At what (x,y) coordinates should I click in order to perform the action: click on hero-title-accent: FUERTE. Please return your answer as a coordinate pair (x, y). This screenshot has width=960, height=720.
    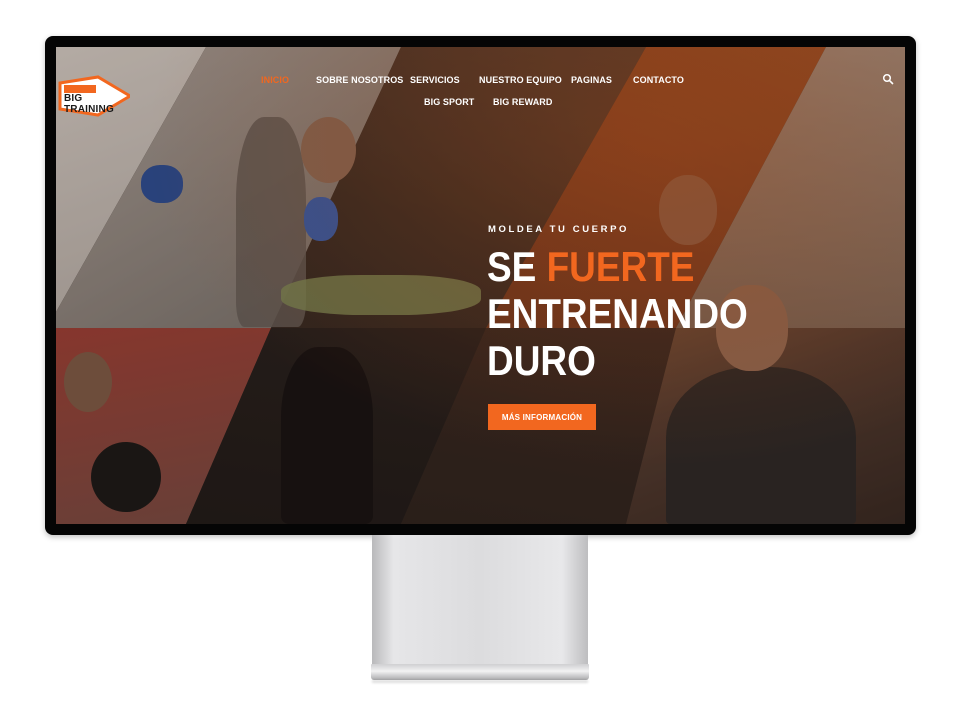
    Looking at the image, I should click on (620, 266).